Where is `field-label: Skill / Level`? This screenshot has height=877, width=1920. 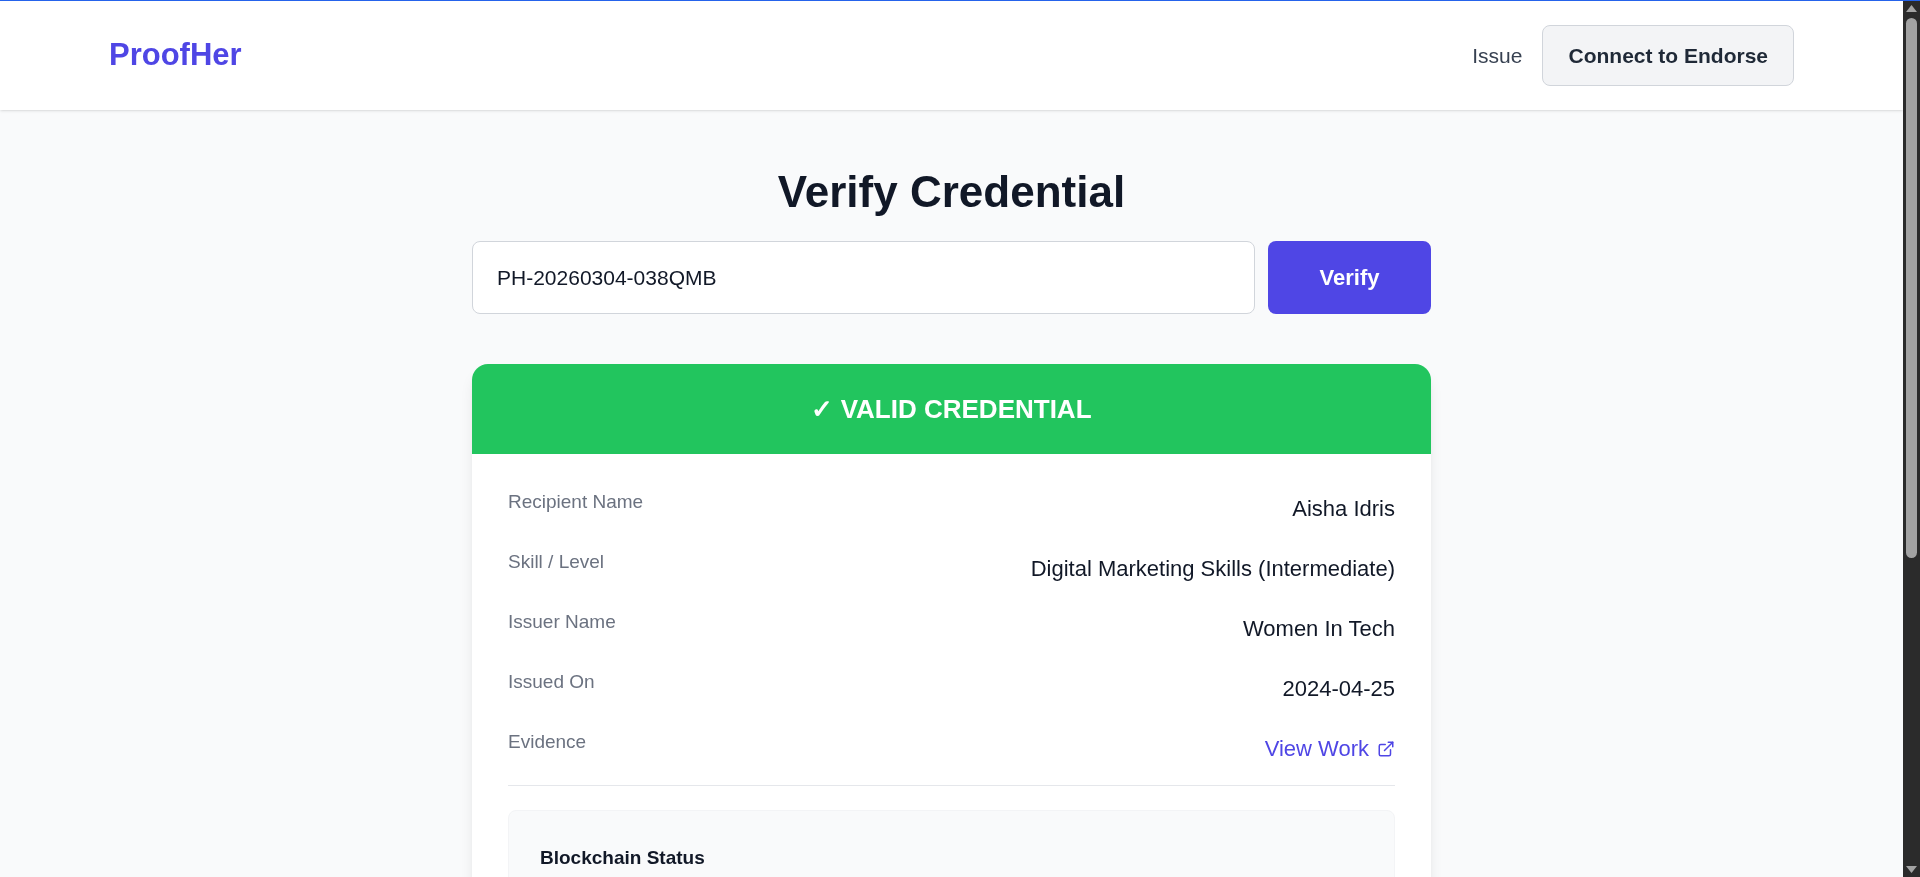 field-label: Skill / Level is located at coordinates (556, 562).